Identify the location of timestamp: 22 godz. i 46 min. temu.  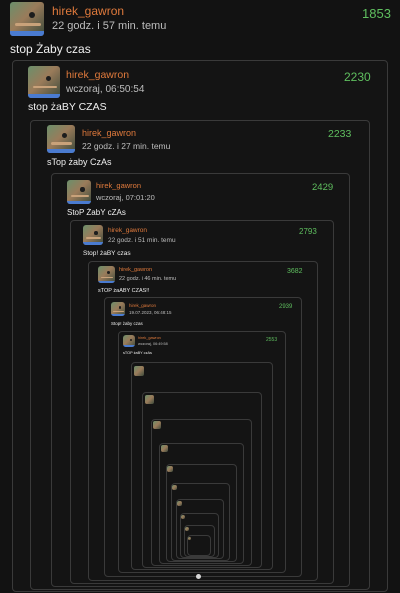
(148, 279).